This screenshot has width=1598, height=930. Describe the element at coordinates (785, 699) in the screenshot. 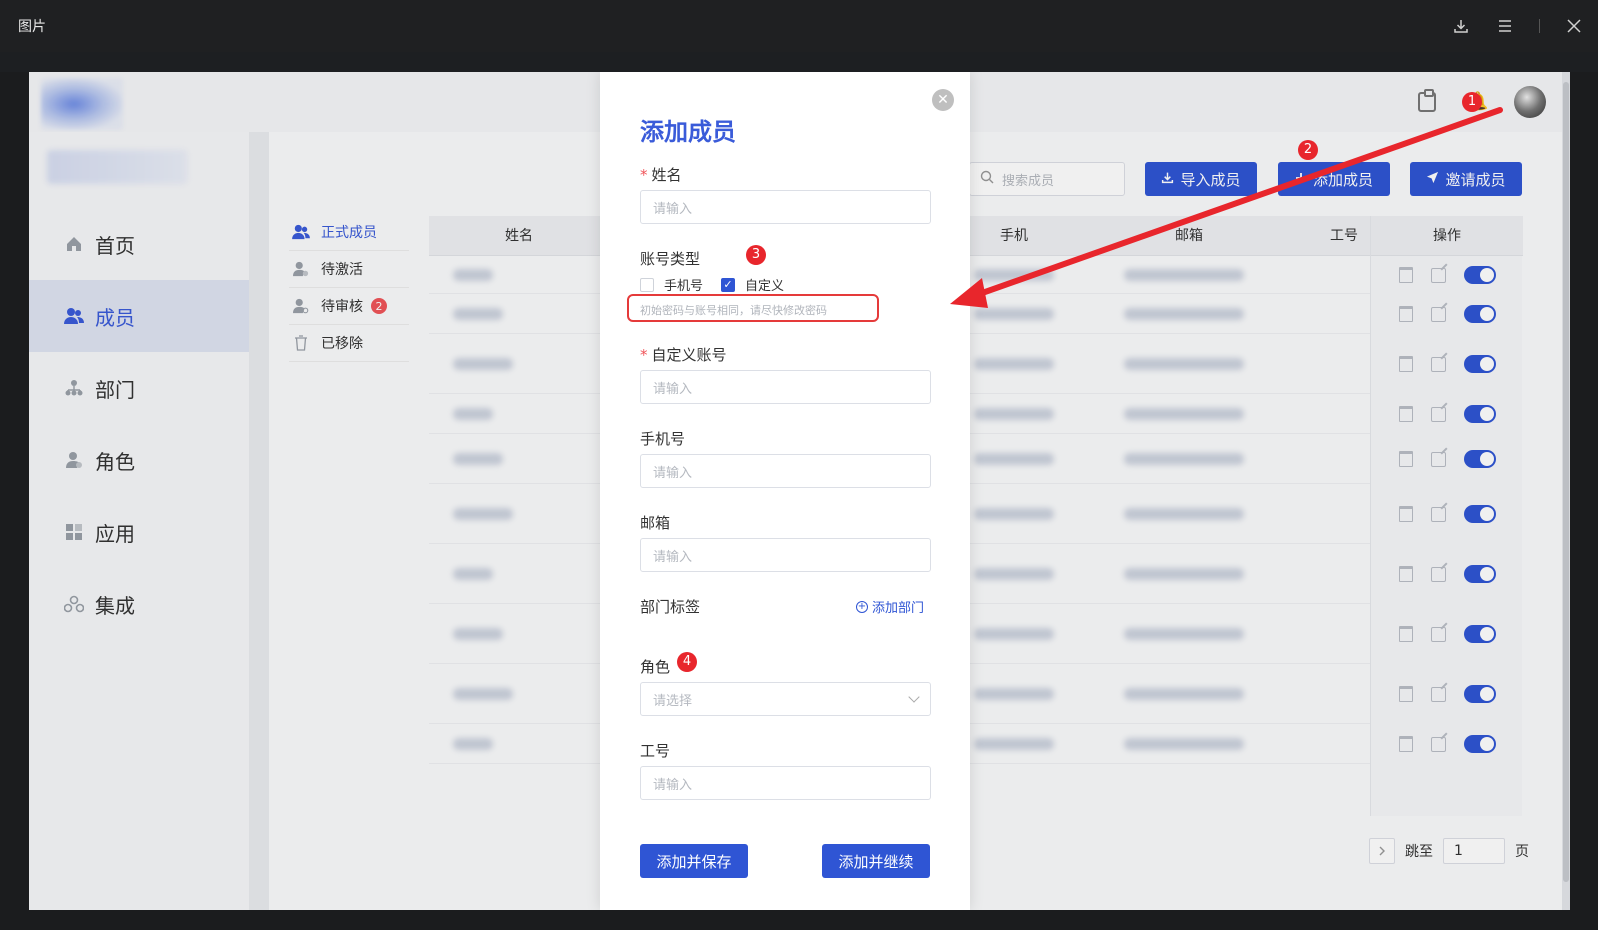

I see `role-select: 请选择` at that location.